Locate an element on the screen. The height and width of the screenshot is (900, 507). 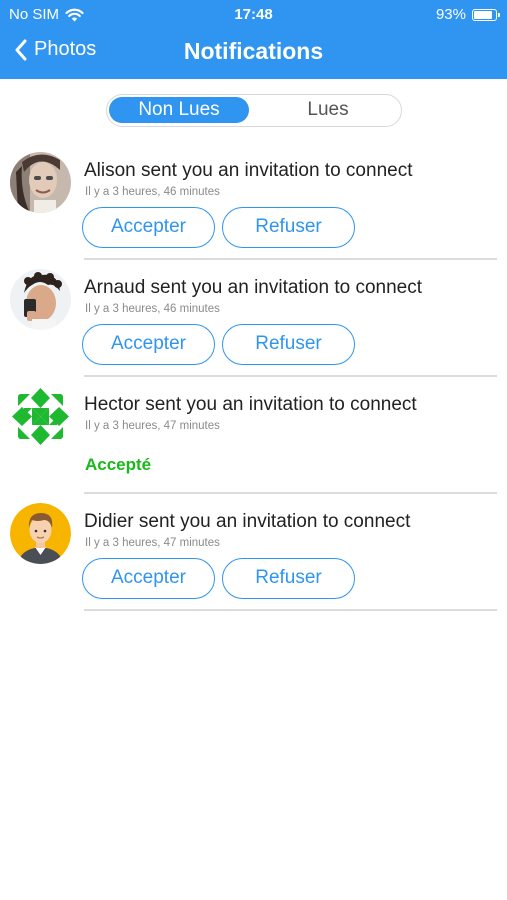
battery-icon is located at coordinates (486, 14).